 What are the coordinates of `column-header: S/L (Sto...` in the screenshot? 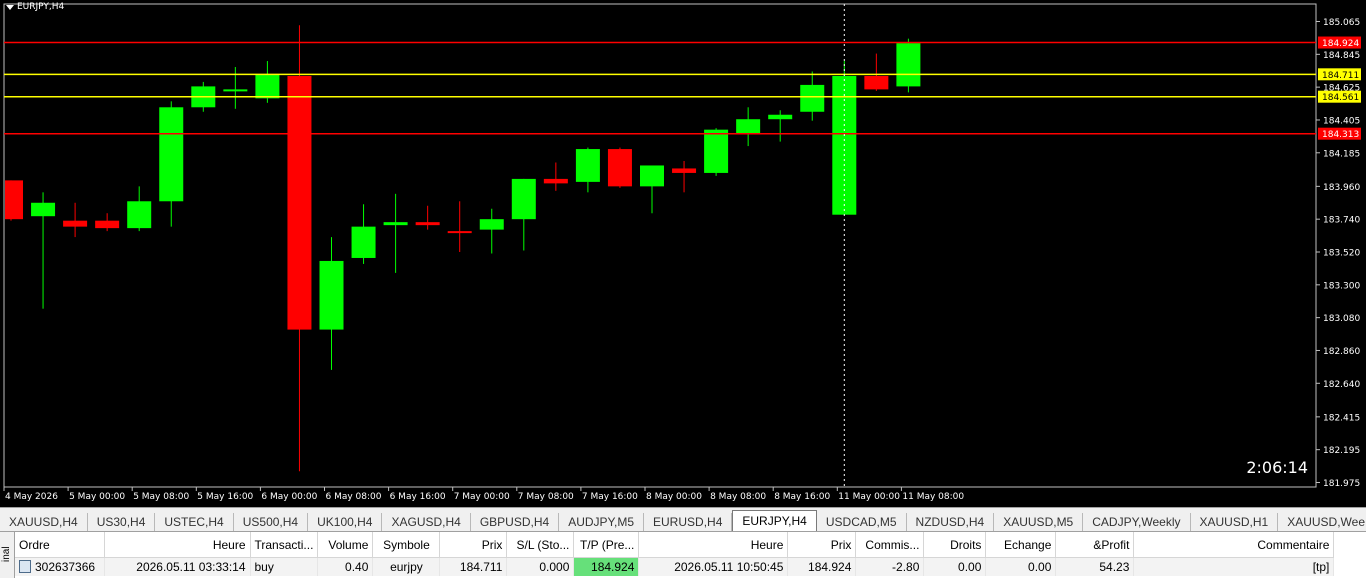 It's located at (540, 545).